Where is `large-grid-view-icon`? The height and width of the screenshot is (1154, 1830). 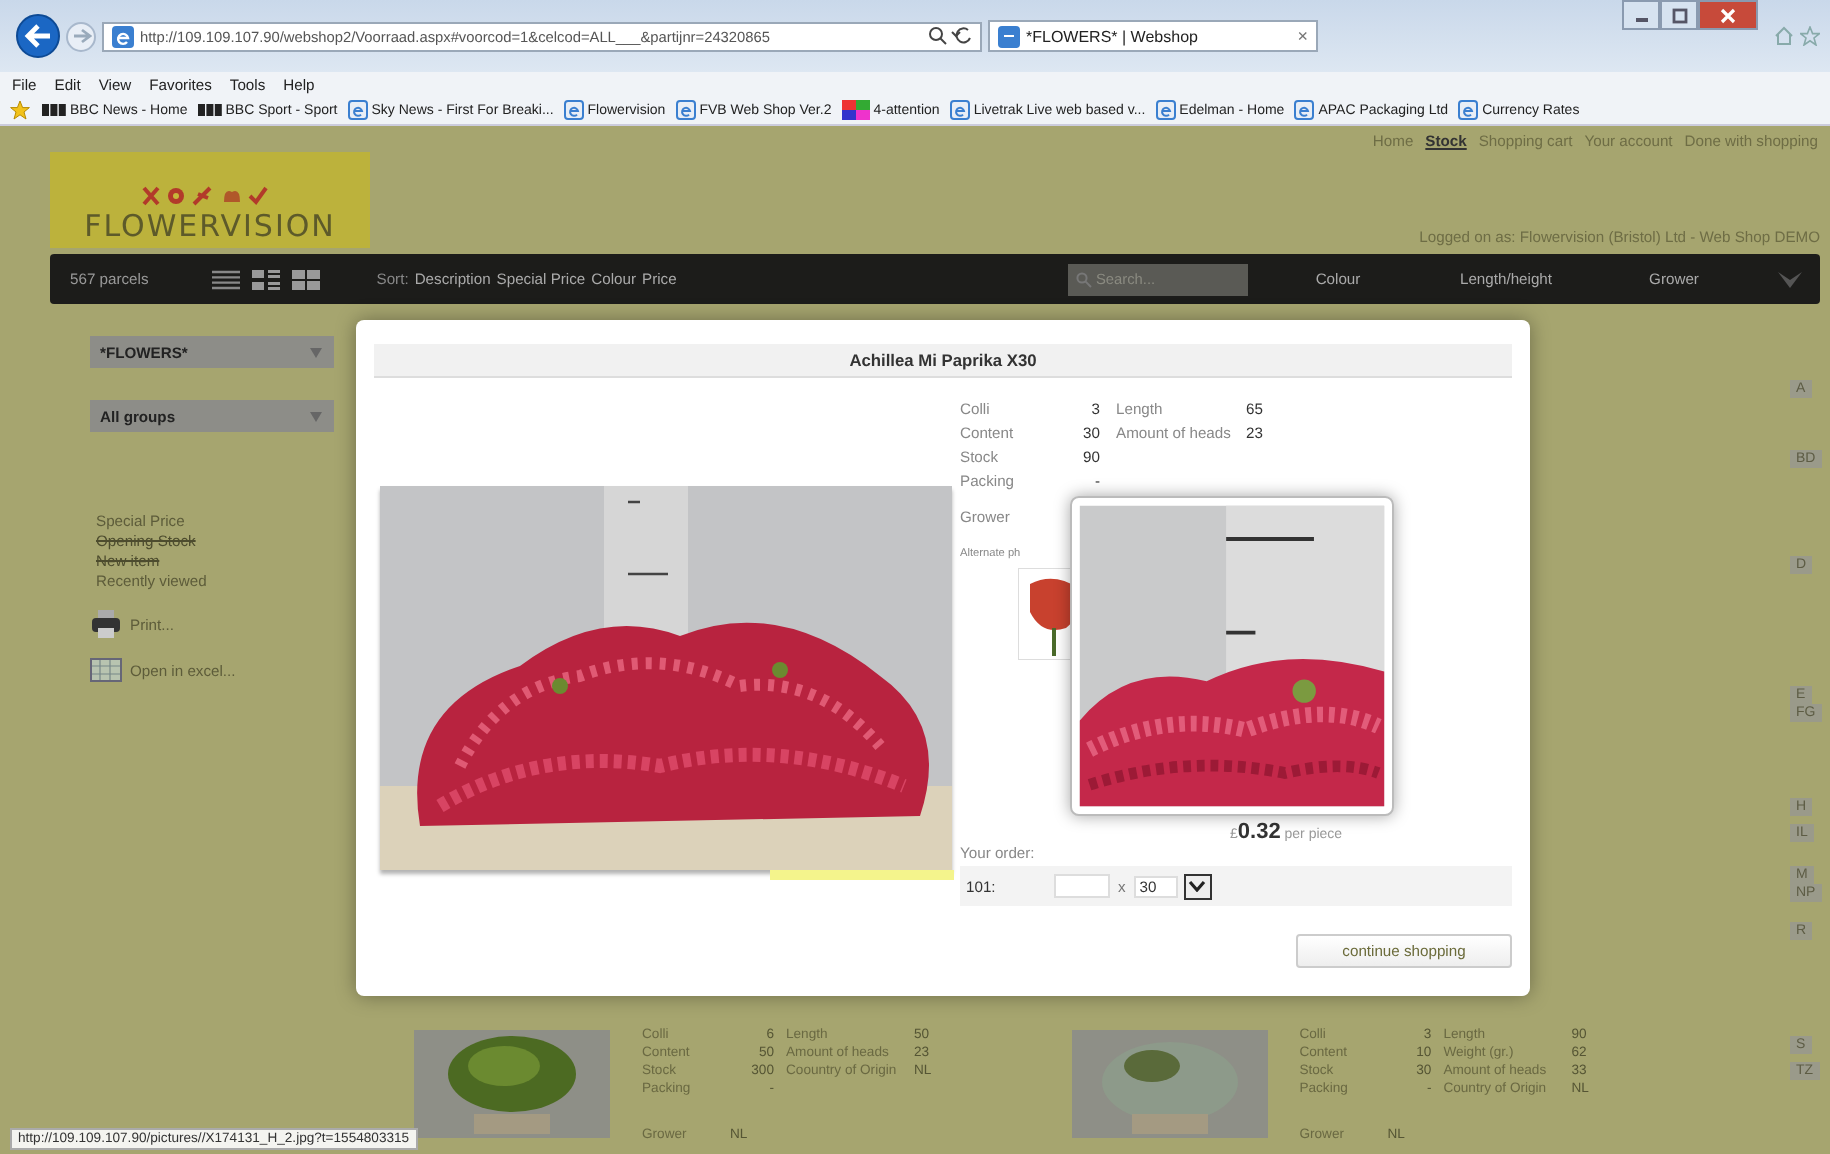 large-grid-view-icon is located at coordinates (306, 279).